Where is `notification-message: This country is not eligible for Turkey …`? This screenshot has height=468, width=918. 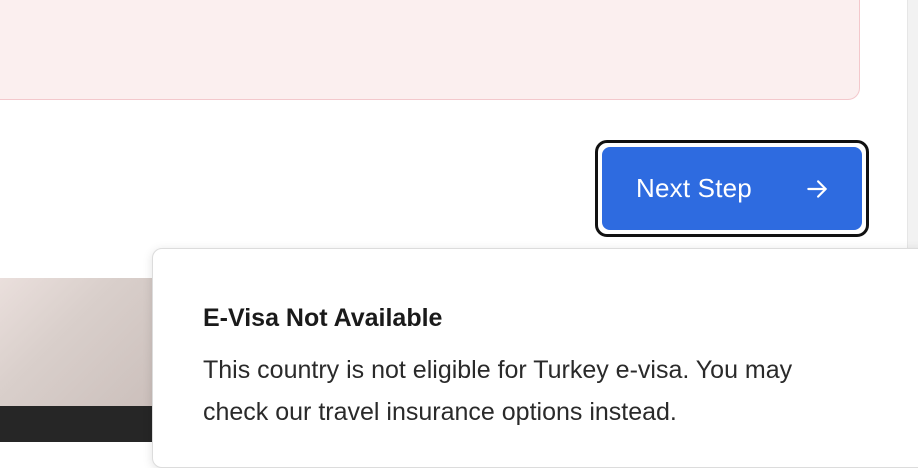
notification-message: This country is not eligible for Turkey … is located at coordinates (498, 391).